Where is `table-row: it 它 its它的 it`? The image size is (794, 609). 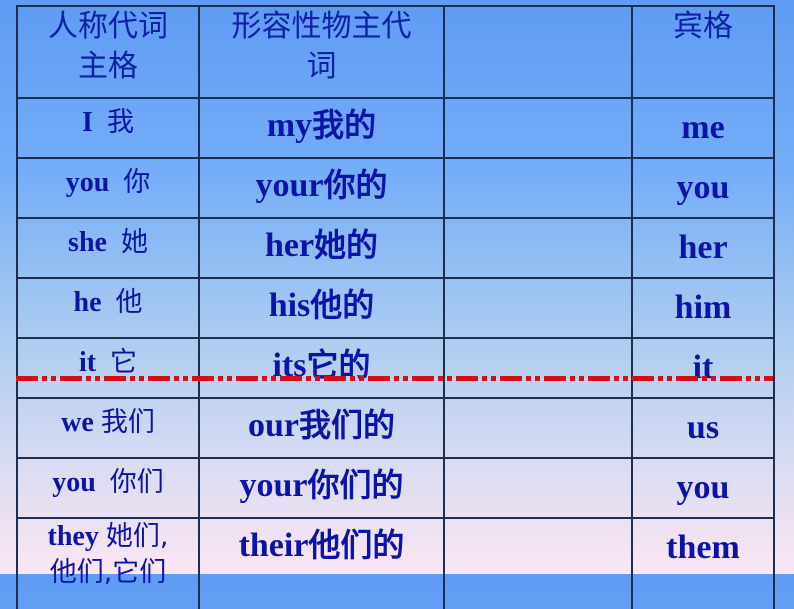
table-row: it 它 its它的 it is located at coordinates (395, 368).